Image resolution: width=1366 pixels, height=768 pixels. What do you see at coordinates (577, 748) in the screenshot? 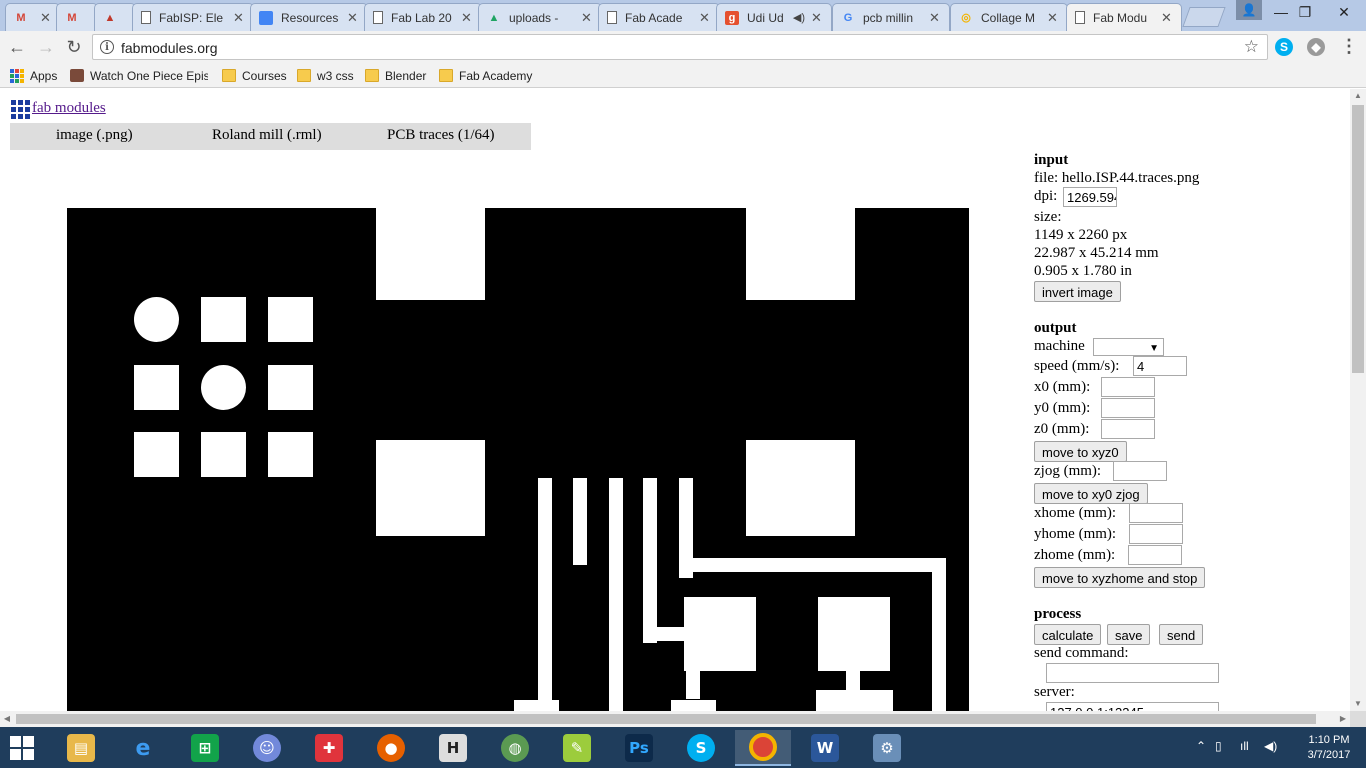
I see `taskbar-sketchbook: ✎` at bounding box center [577, 748].